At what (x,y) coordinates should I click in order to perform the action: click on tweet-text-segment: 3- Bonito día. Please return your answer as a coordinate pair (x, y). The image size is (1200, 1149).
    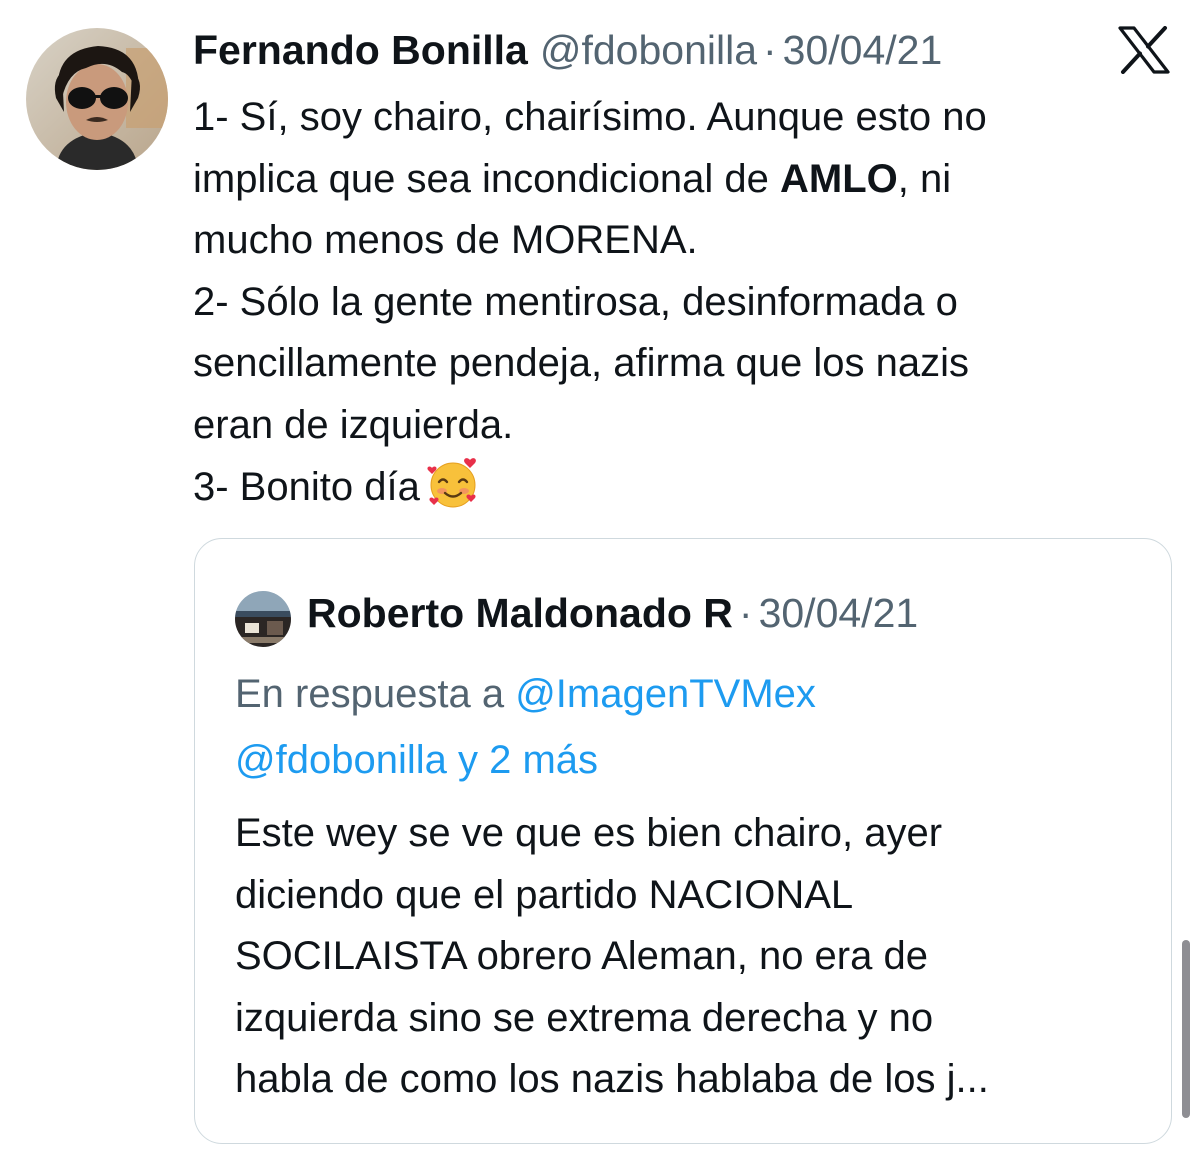
    Looking at the image, I should click on (306, 487).